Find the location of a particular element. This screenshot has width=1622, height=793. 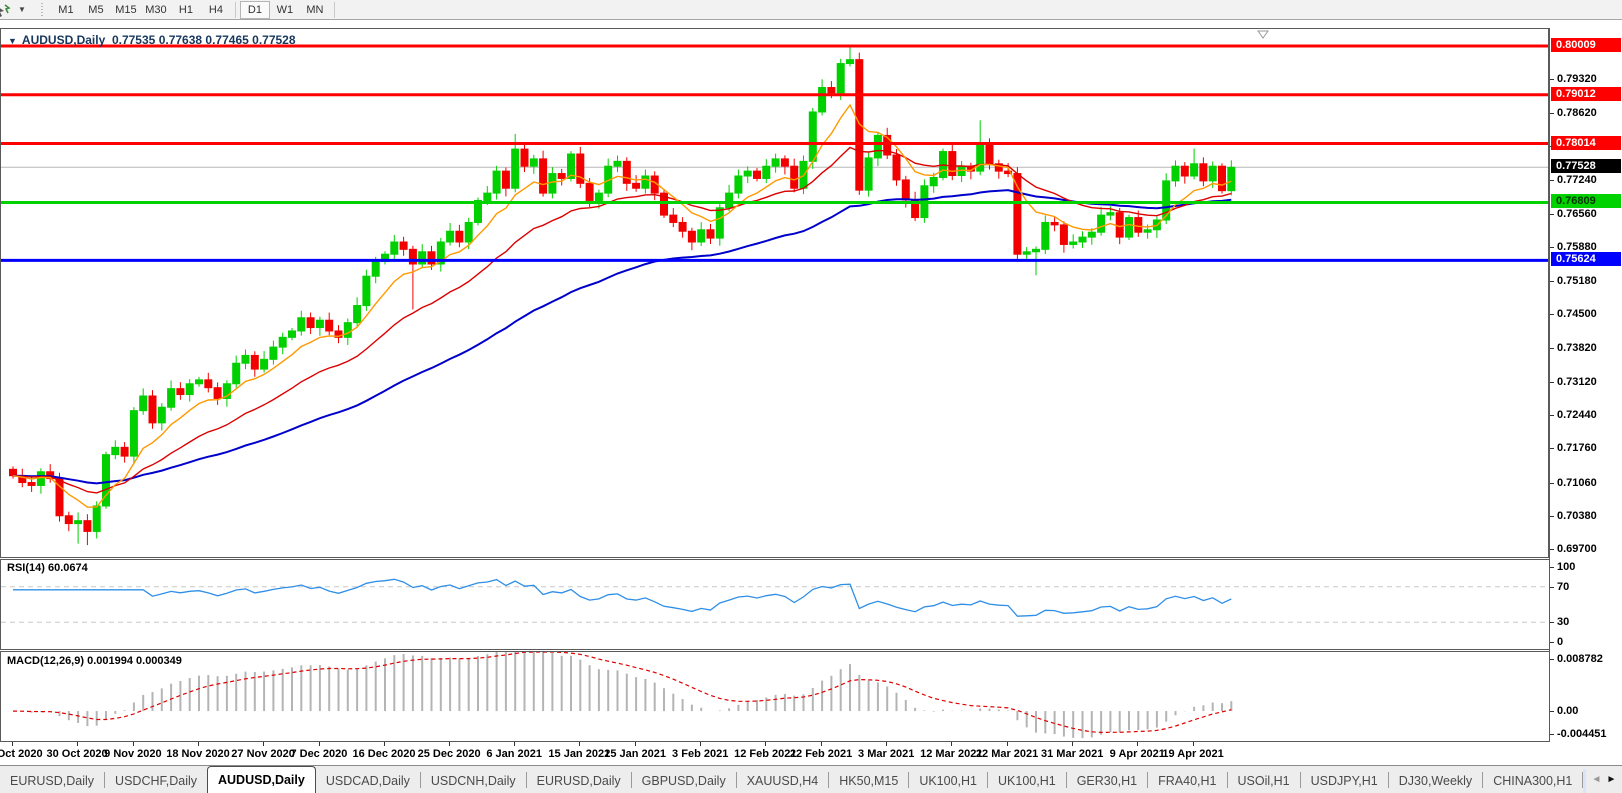

price-tick-label: 0.75180 is located at coordinates (1577, 281).